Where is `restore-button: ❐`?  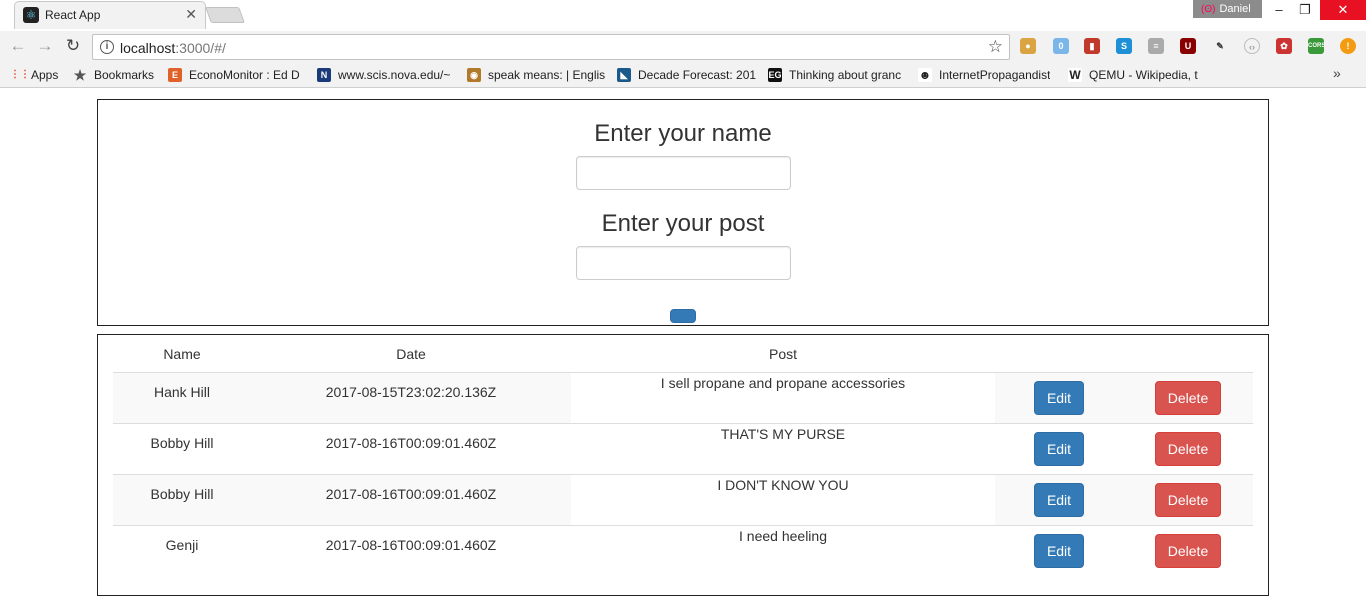
restore-button: ❐ is located at coordinates (1305, 10).